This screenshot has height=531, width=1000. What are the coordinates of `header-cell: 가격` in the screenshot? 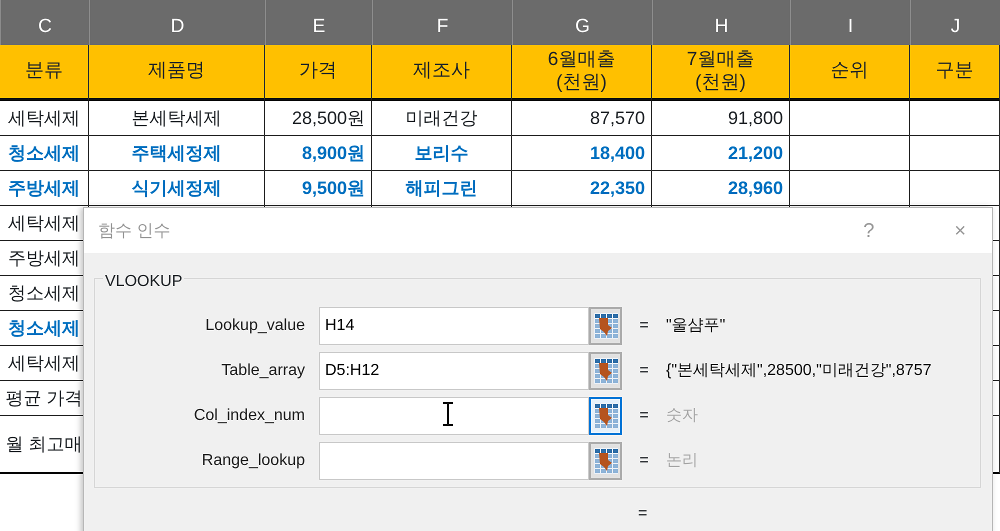 It's located at (318, 73).